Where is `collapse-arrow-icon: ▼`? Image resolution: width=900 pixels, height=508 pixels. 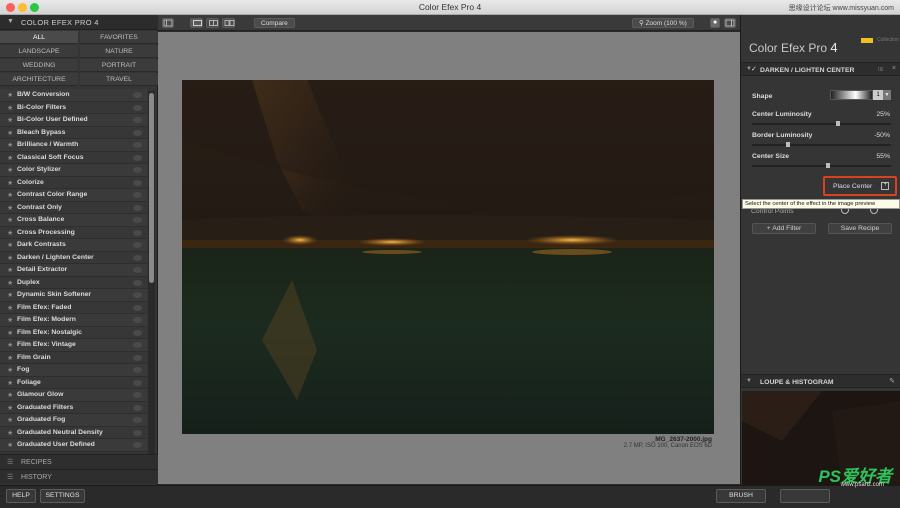
collapse-arrow-icon: ▼ is located at coordinates (10, 21).